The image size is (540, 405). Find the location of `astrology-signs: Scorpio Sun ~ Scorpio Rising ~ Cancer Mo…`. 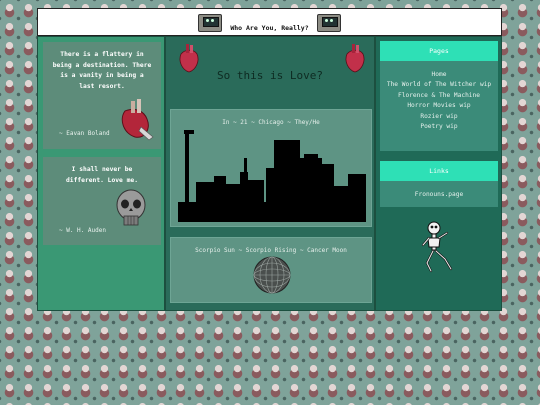

astrology-signs: Scorpio Sun ~ Scorpio Rising ~ Cancer Mo… is located at coordinates (271, 250).